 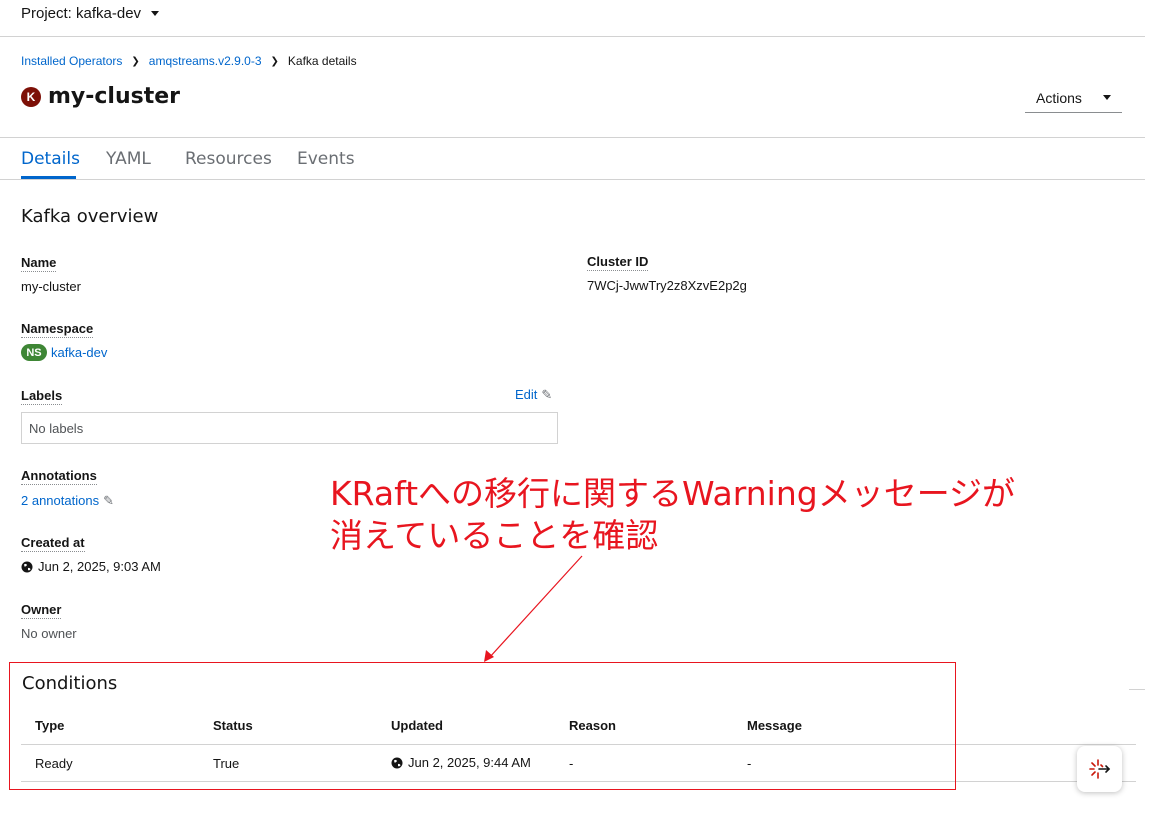 I want to click on labels-edit-button: Edit ✎, so click(x=533, y=395).